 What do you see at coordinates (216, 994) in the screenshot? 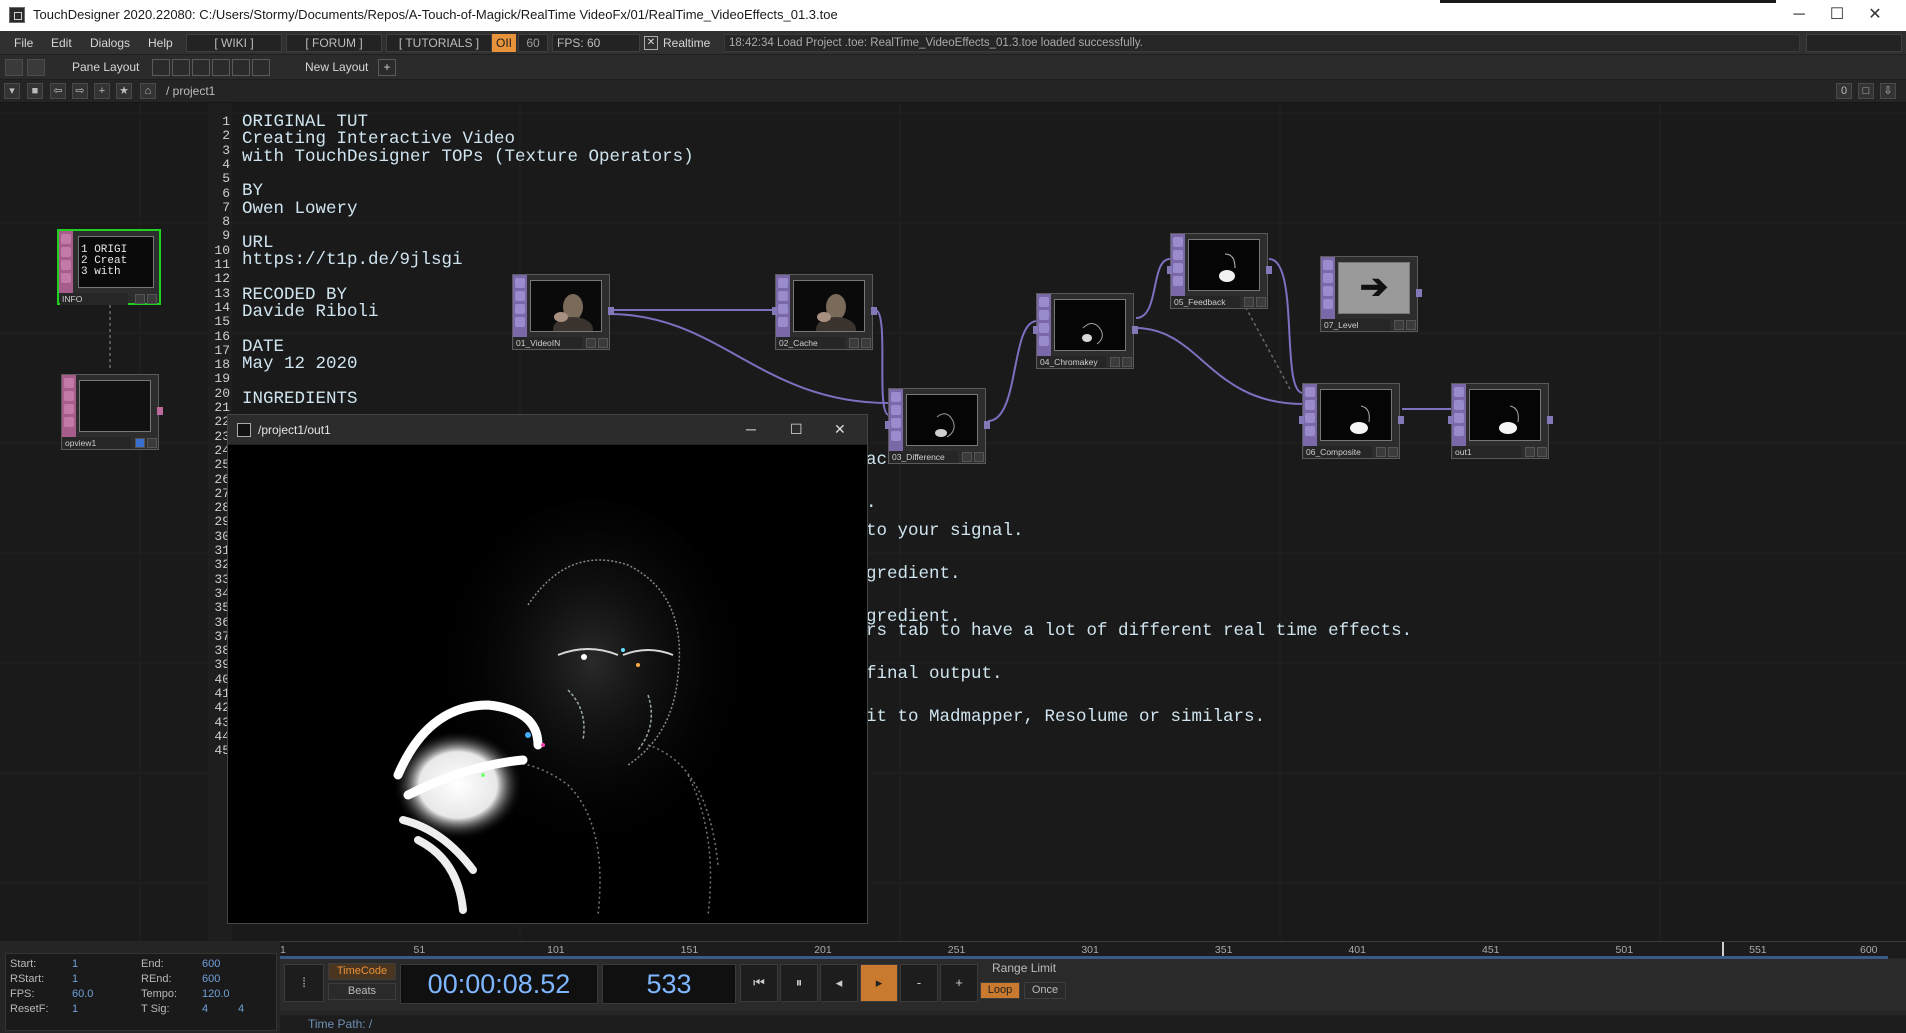
I see `tempo-value: 120.0` at bounding box center [216, 994].